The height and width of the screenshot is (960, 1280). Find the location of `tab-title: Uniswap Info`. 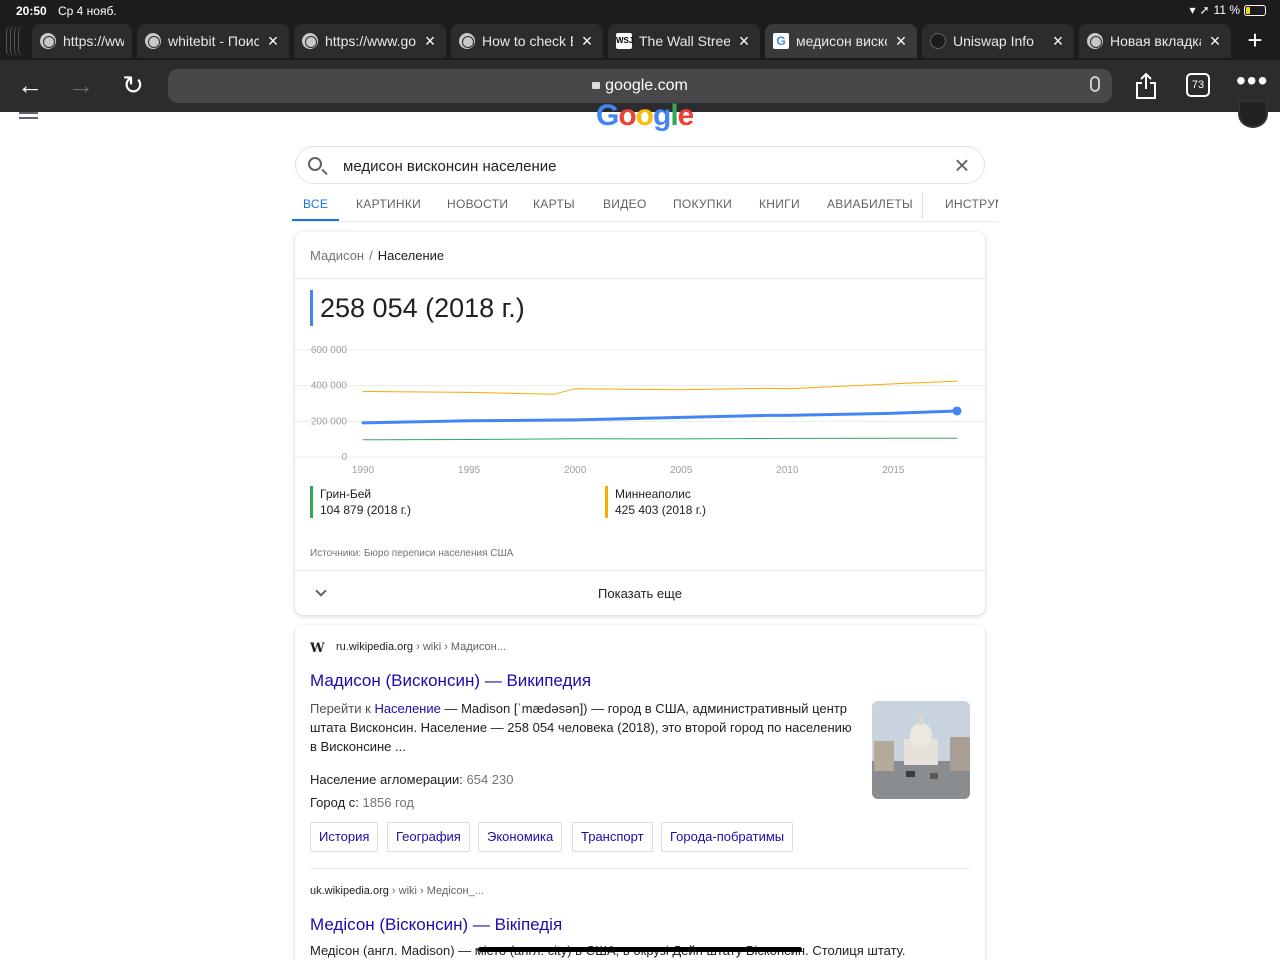

tab-title: Uniswap Info is located at coordinates (993, 41).